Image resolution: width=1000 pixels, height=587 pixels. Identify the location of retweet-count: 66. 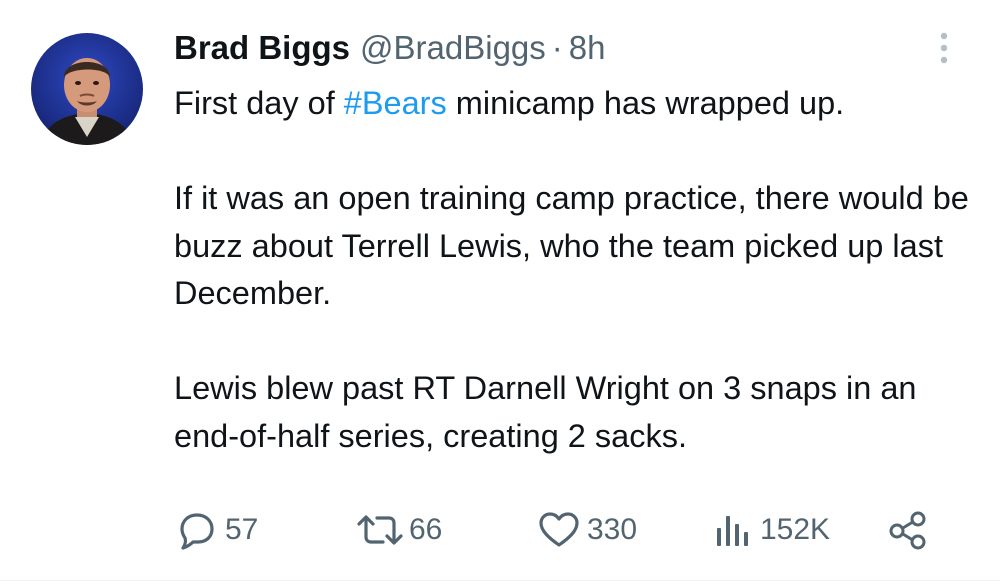
(426, 529).